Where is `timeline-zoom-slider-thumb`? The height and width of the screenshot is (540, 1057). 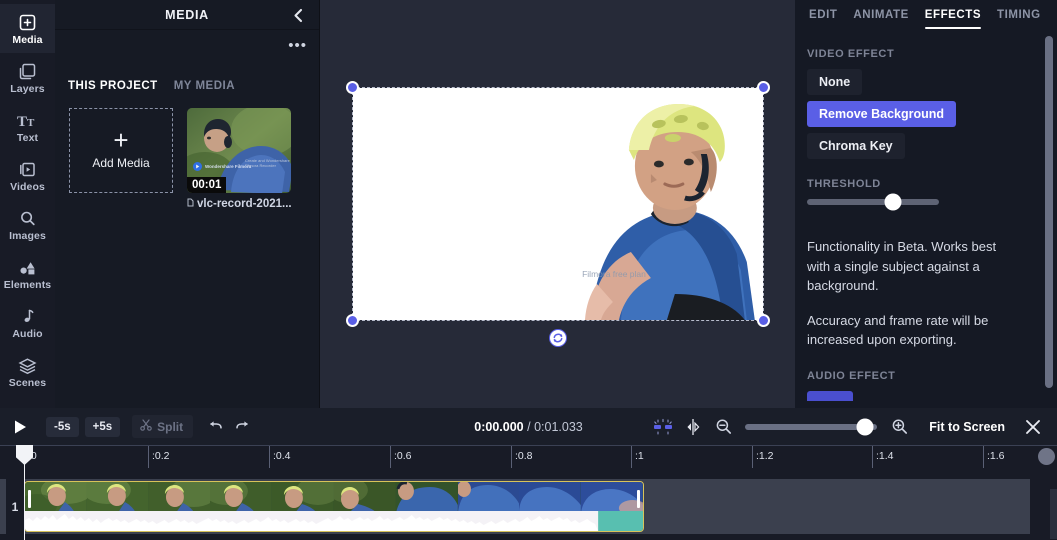 timeline-zoom-slider-thumb is located at coordinates (865, 426).